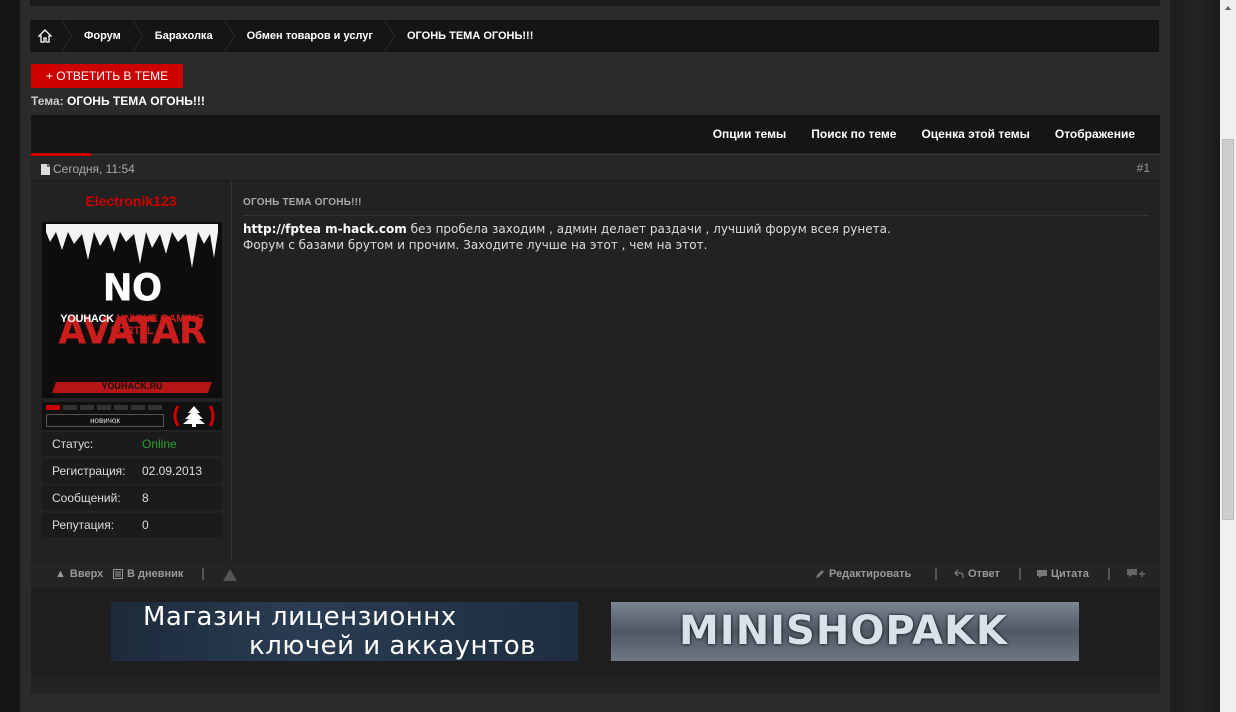  What do you see at coordinates (696, 215) in the screenshot?
I see `post-title-divider` at bounding box center [696, 215].